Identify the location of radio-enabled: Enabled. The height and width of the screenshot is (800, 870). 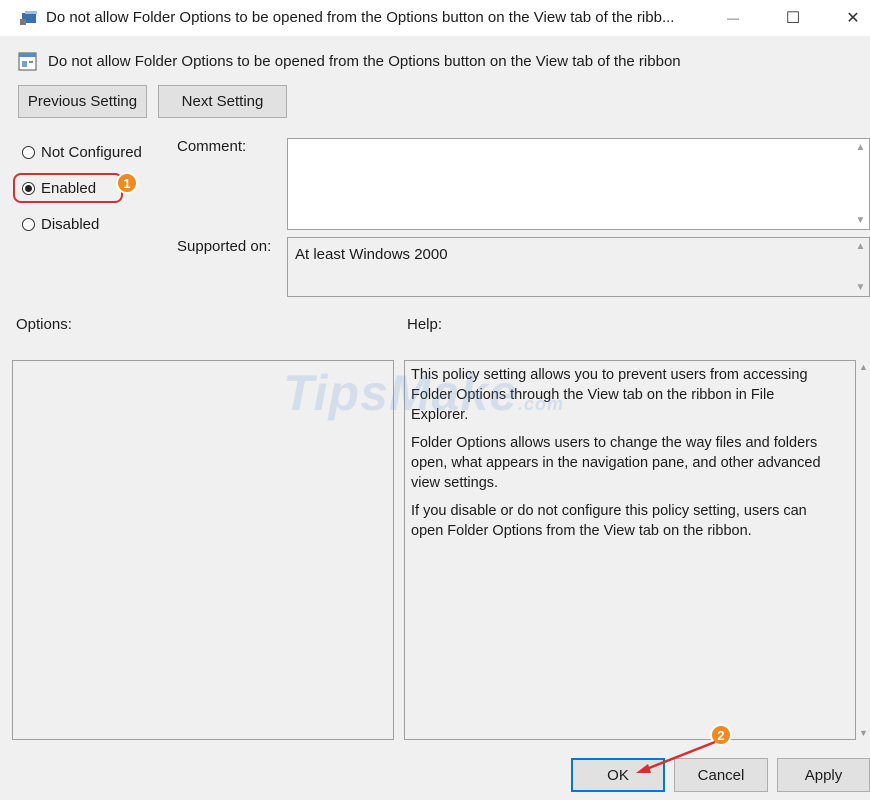
(59, 188).